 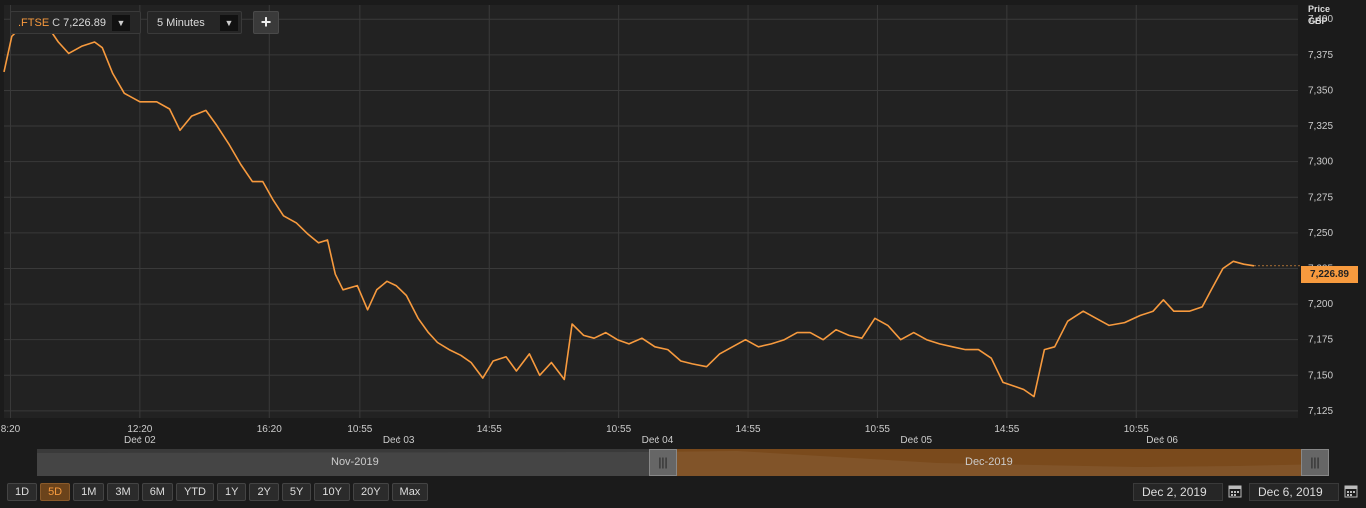 I want to click on x-tick-label: 8:20, so click(x=11, y=429).